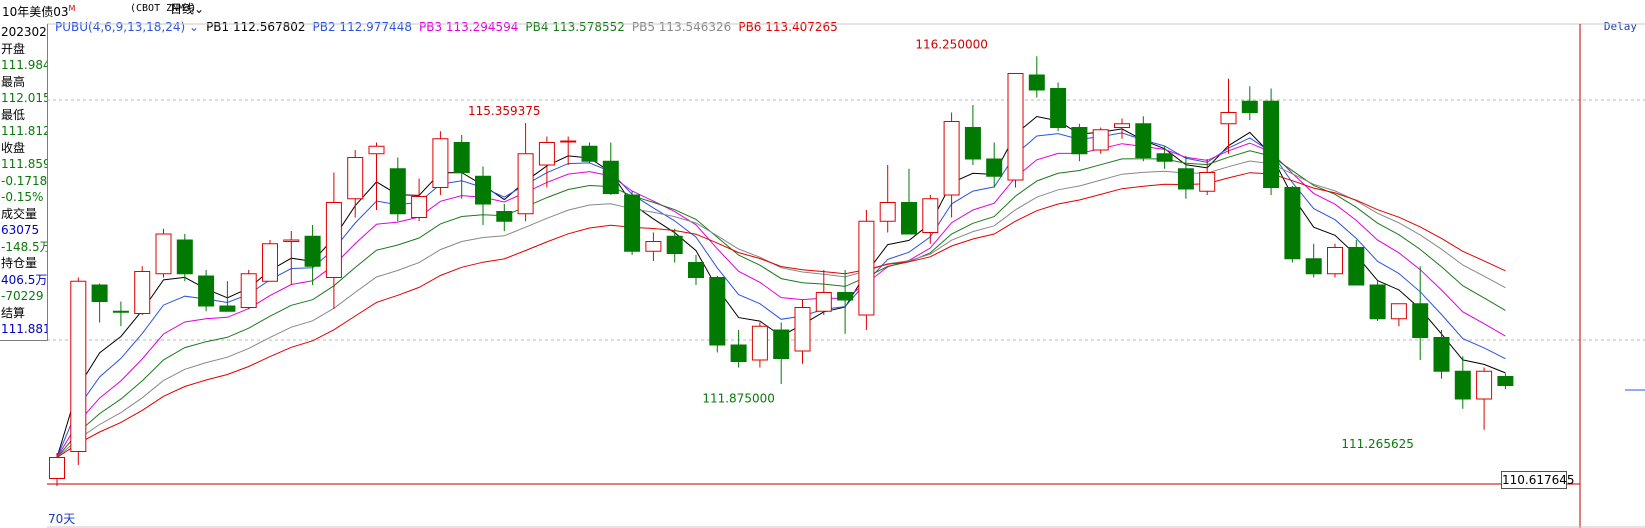  What do you see at coordinates (24, 164) in the screenshot?
I see `quote-field-8: 111.8593` at bounding box center [24, 164].